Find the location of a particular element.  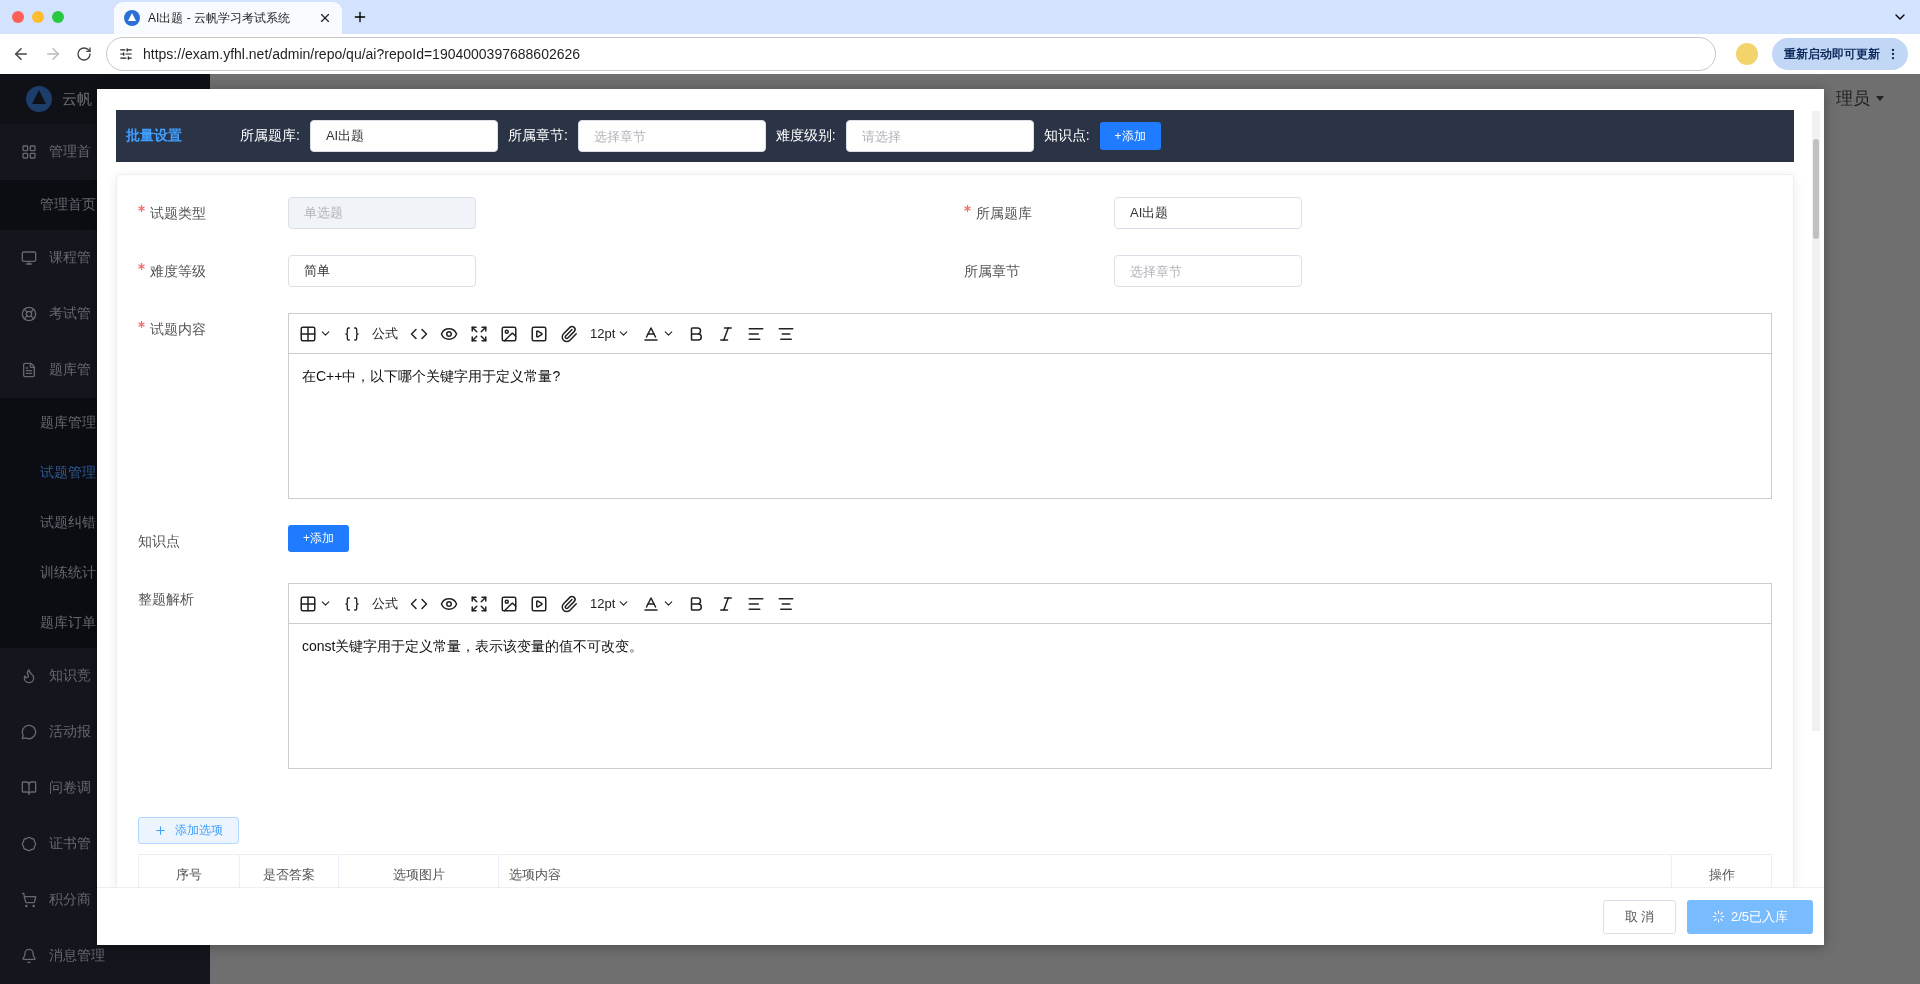

column-header: 选项图片 is located at coordinates (419, 871).